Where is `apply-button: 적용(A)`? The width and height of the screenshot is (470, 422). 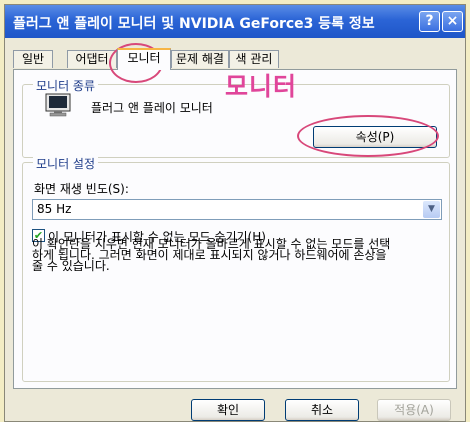 apply-button: 적용(A) is located at coordinates (414, 410).